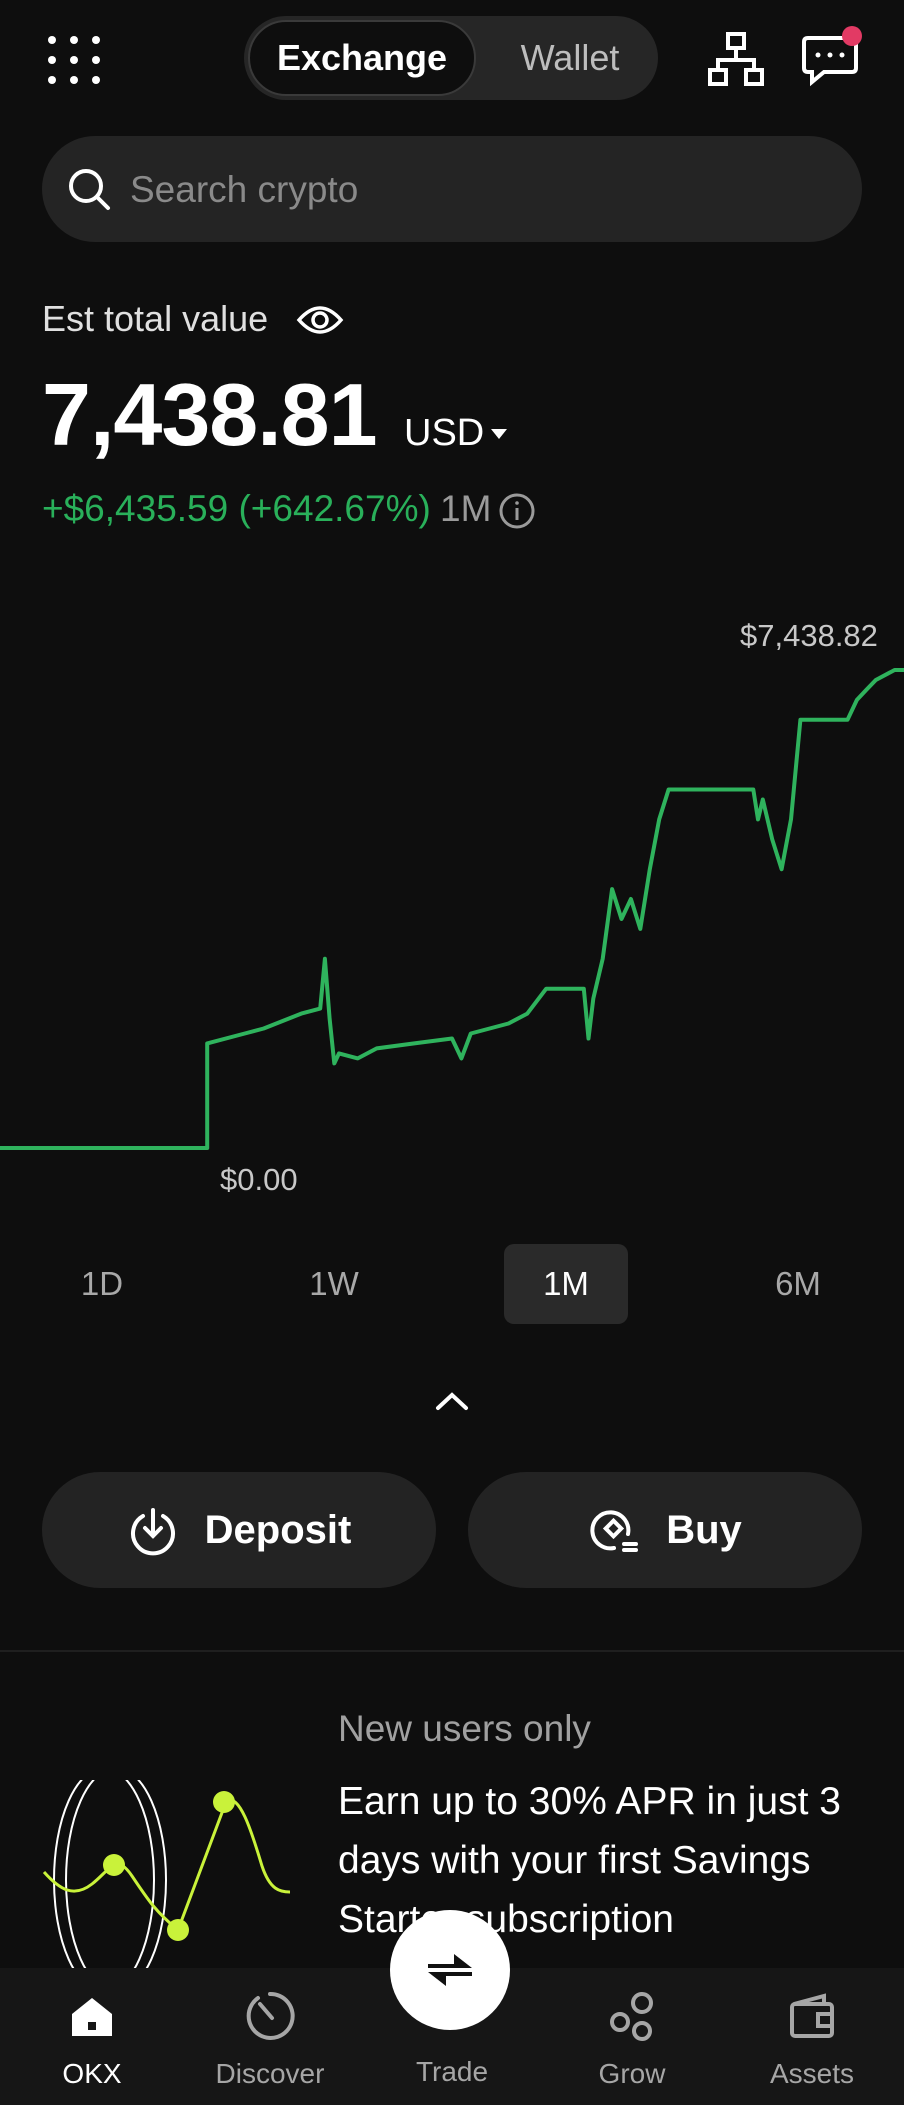 The height and width of the screenshot is (2105, 904). I want to click on promo-tag: New users only, so click(464, 1728).